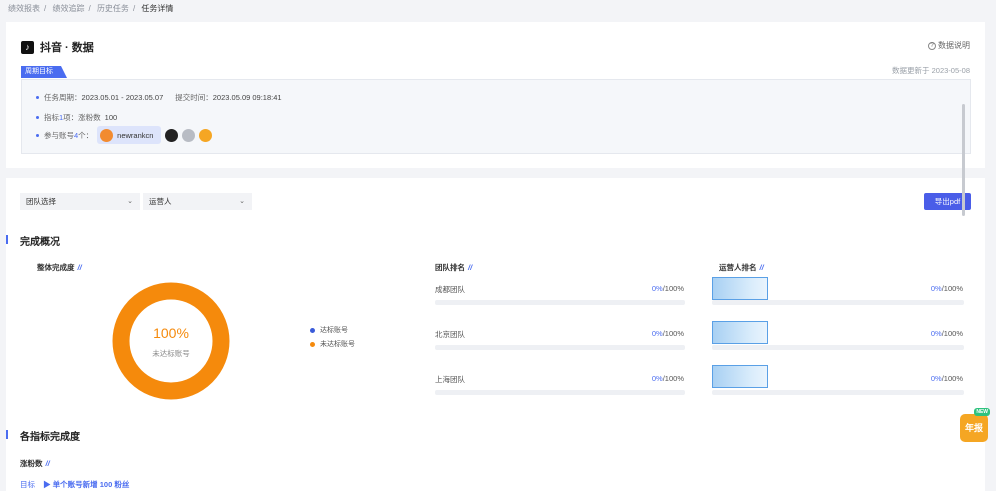  I want to click on metric-goal: 目标 ▶ 单个账号新增 100 粉丝, so click(75, 484).